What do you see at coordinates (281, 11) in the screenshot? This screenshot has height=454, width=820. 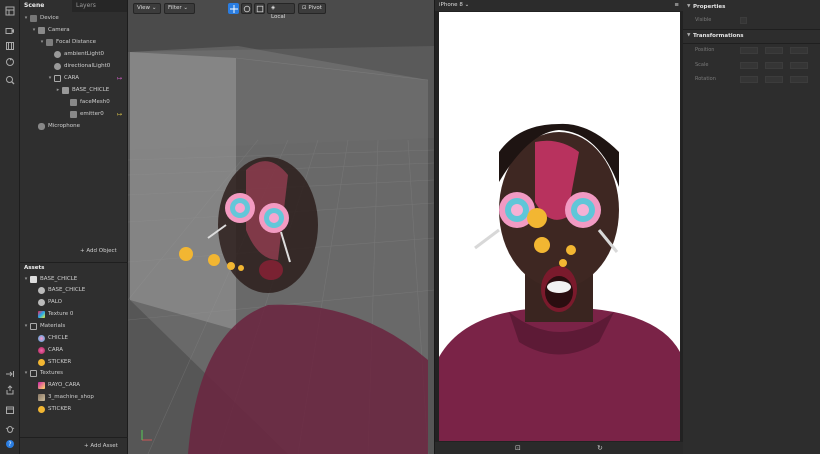 I see `local-toggle: ◈ Local` at bounding box center [281, 11].